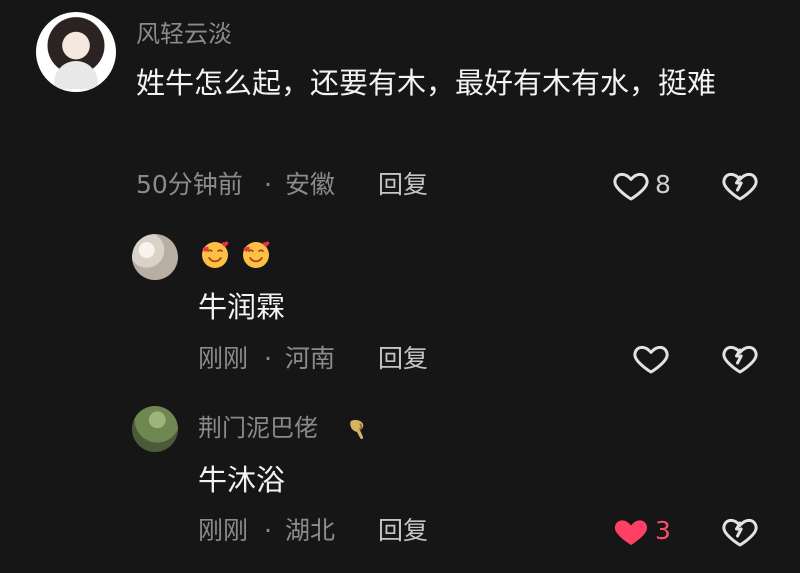 The height and width of the screenshot is (573, 800). Describe the element at coordinates (663, 184) in the screenshot. I see `like-count: 8` at that location.